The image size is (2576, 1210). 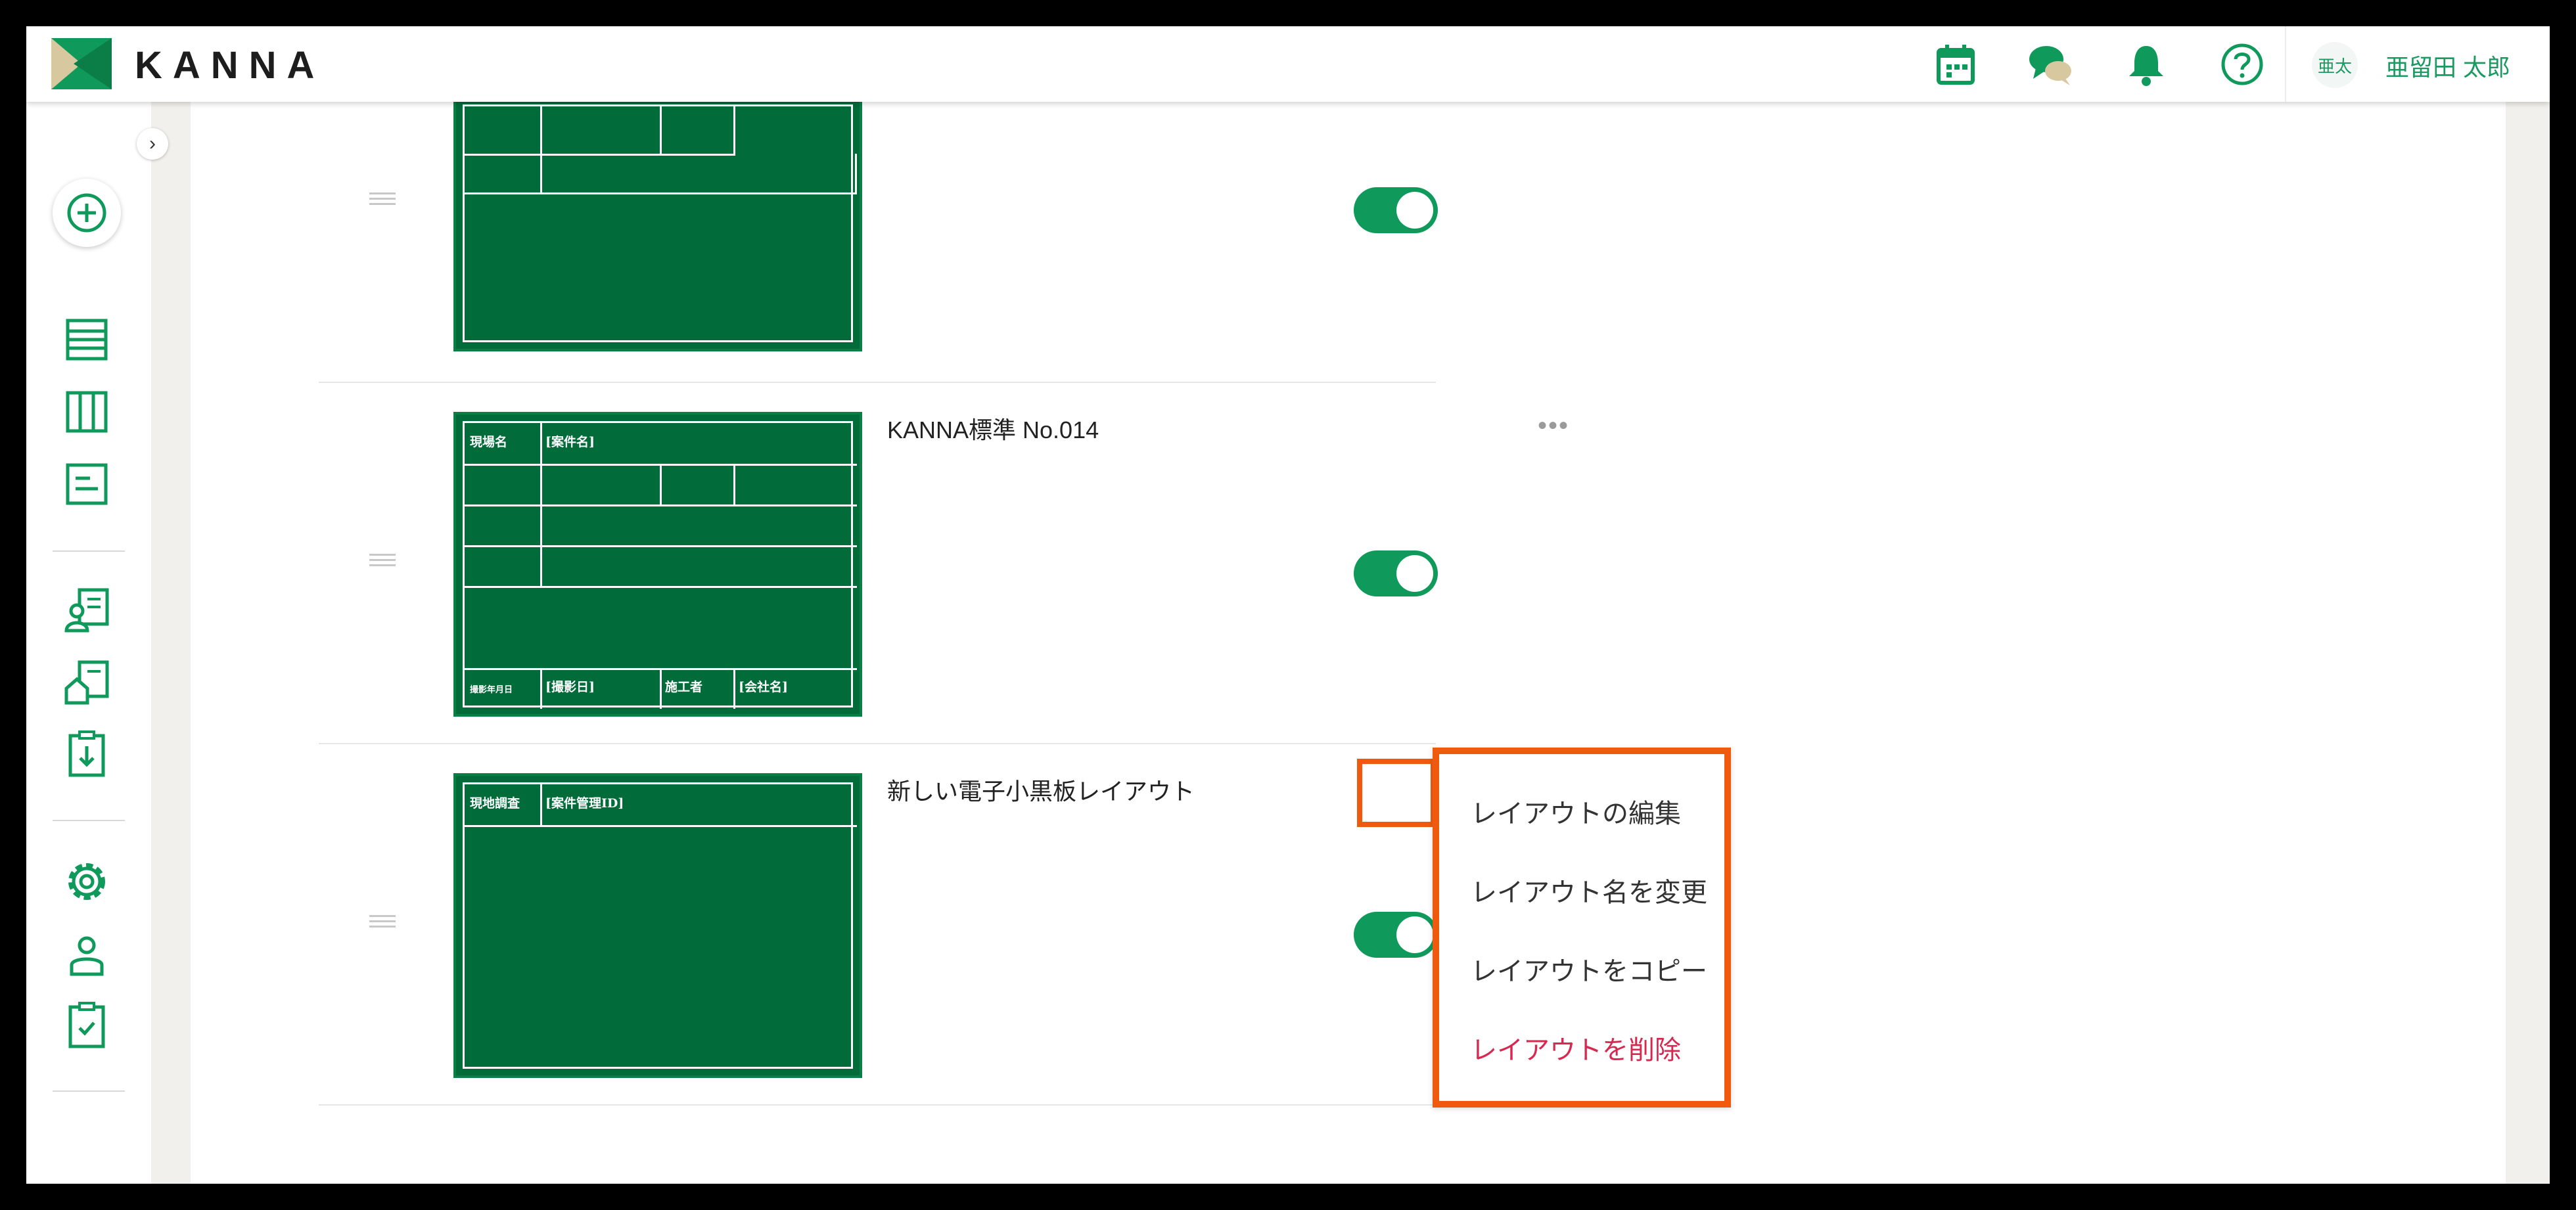 I want to click on board-label: [案件管理ID], so click(x=698, y=805).